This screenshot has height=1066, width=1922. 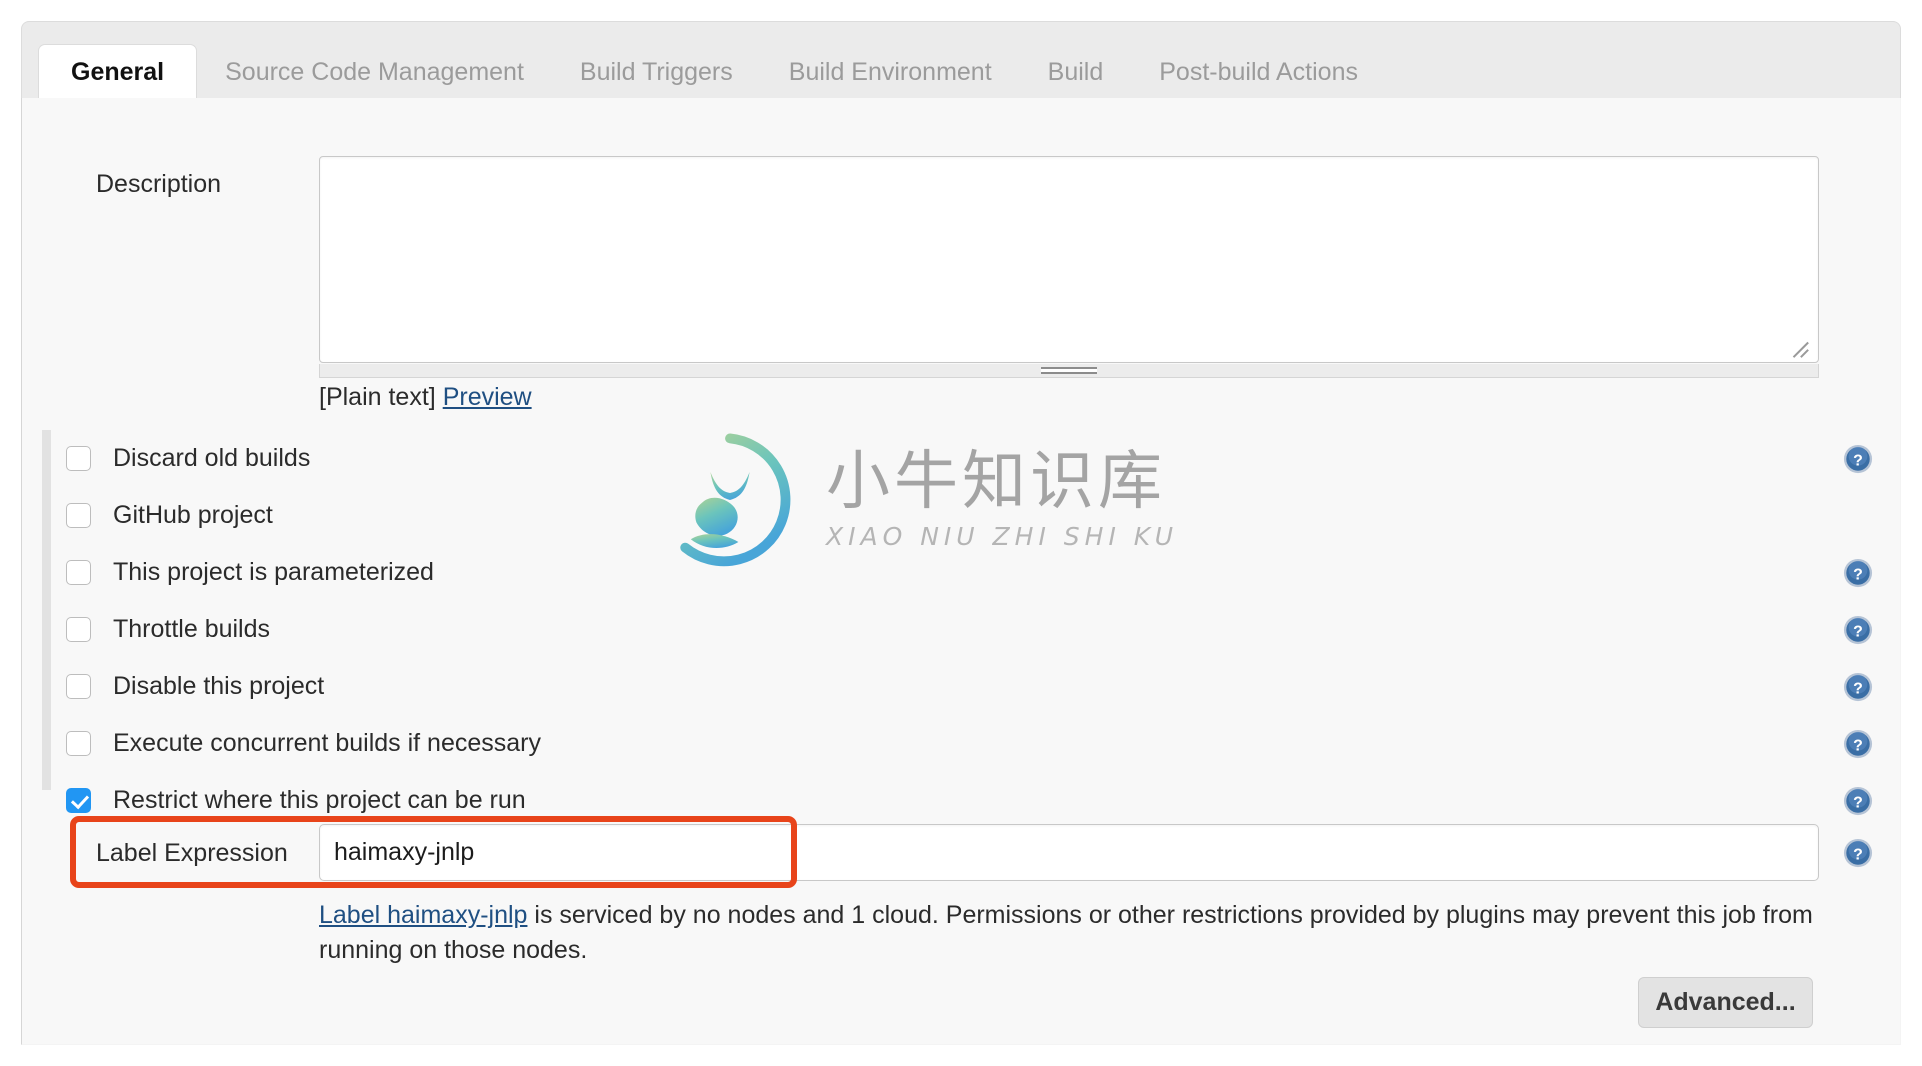 I want to click on help-icon-label-expression: ?, so click(x=1858, y=853).